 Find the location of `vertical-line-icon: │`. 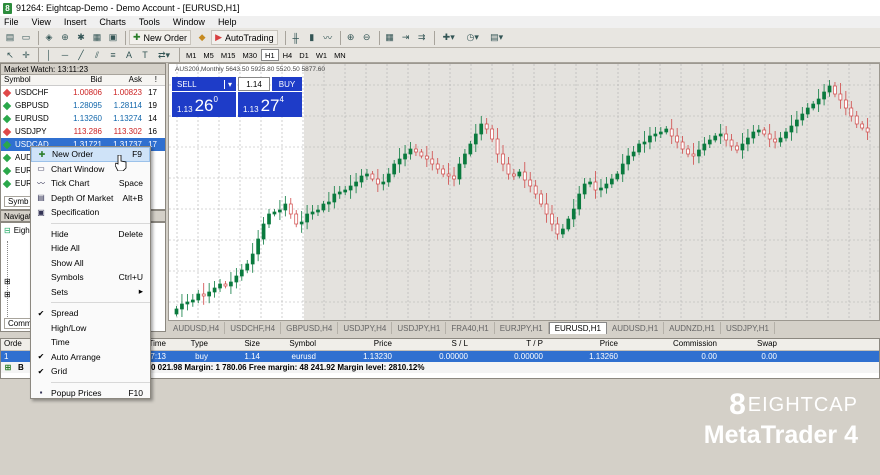

vertical-line-icon: │ is located at coordinates (49, 55).